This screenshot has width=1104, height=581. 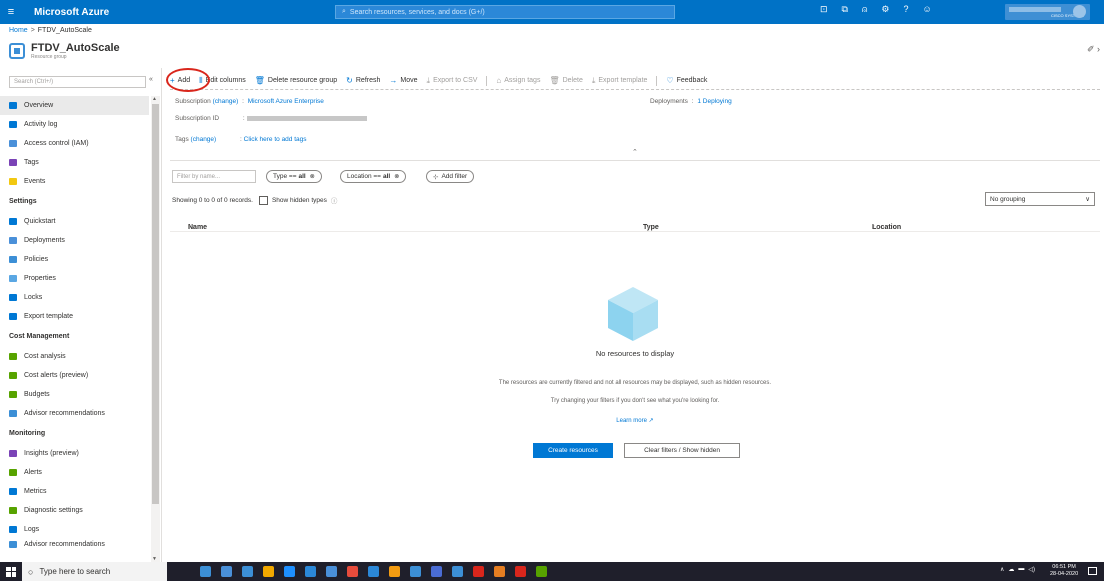 I want to click on feedback-smiley-icon: ☺, so click(x=926, y=9).